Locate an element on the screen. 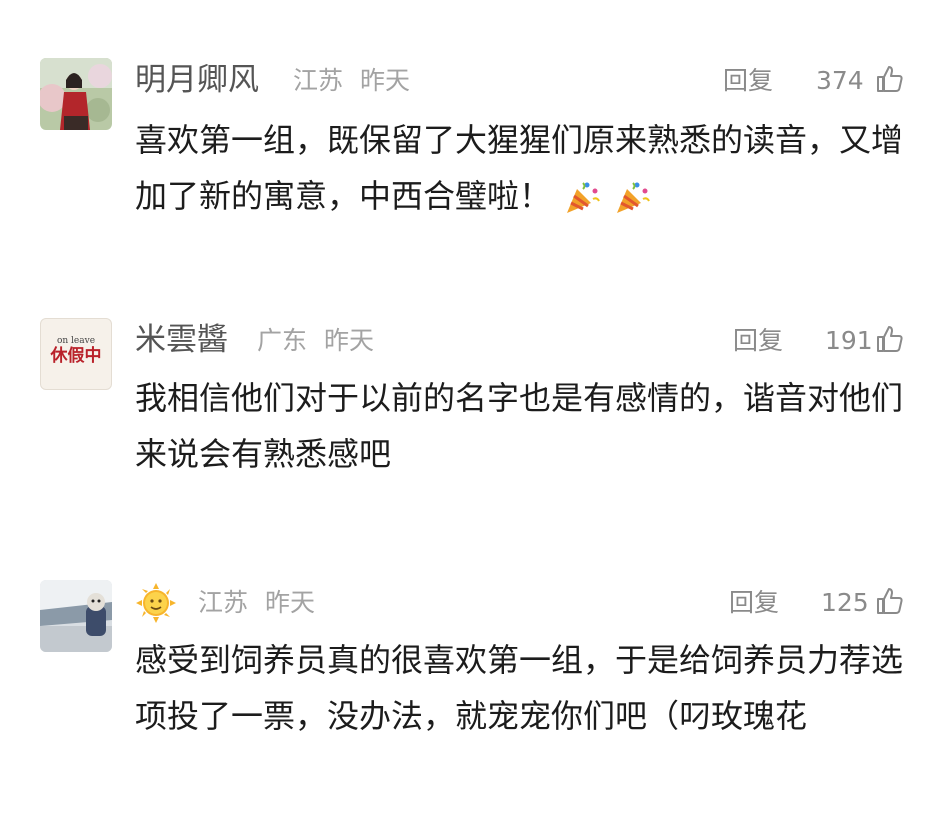  user-avatar: on leave 休假中 is located at coordinates (76, 354).